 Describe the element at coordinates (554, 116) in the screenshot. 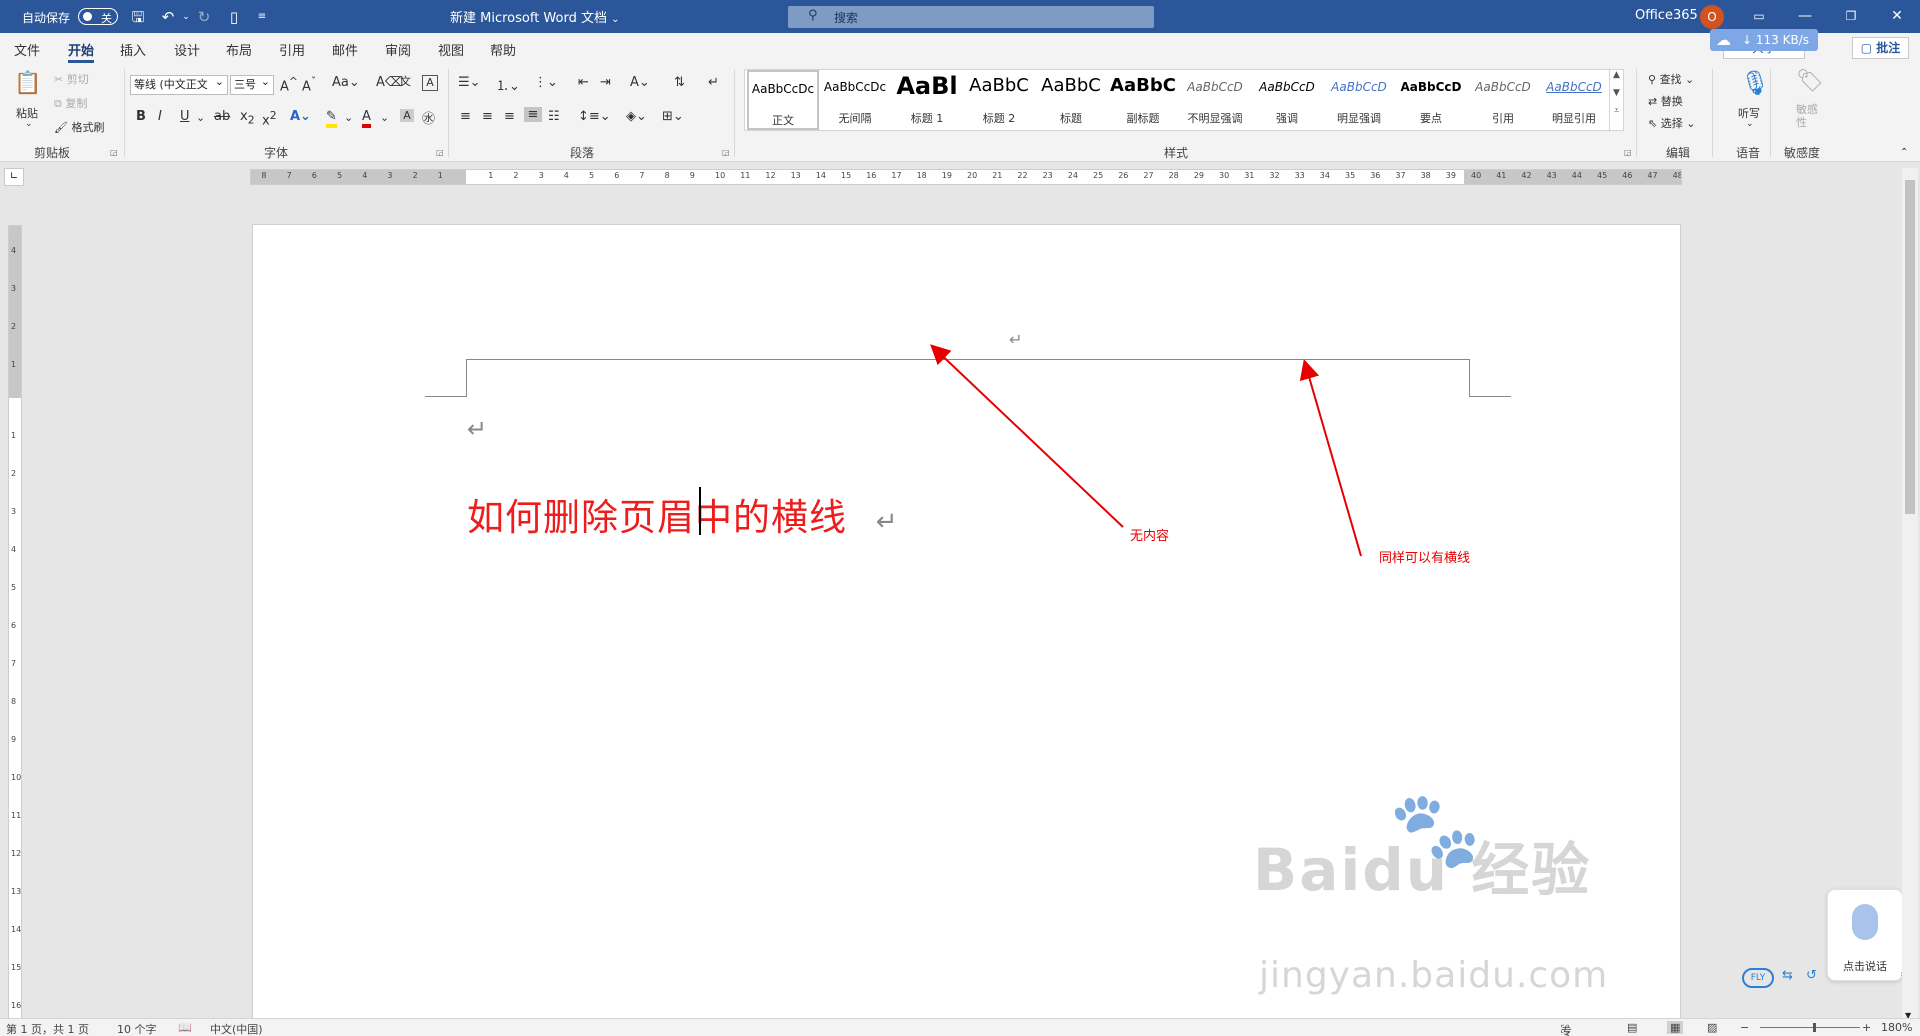

I see `distributed-icon: ☷` at that location.